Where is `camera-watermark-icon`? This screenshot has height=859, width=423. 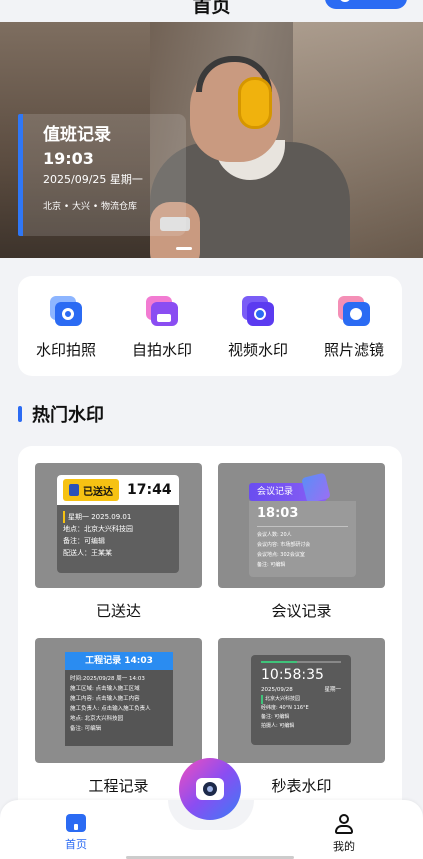 camera-watermark-icon is located at coordinates (66, 312).